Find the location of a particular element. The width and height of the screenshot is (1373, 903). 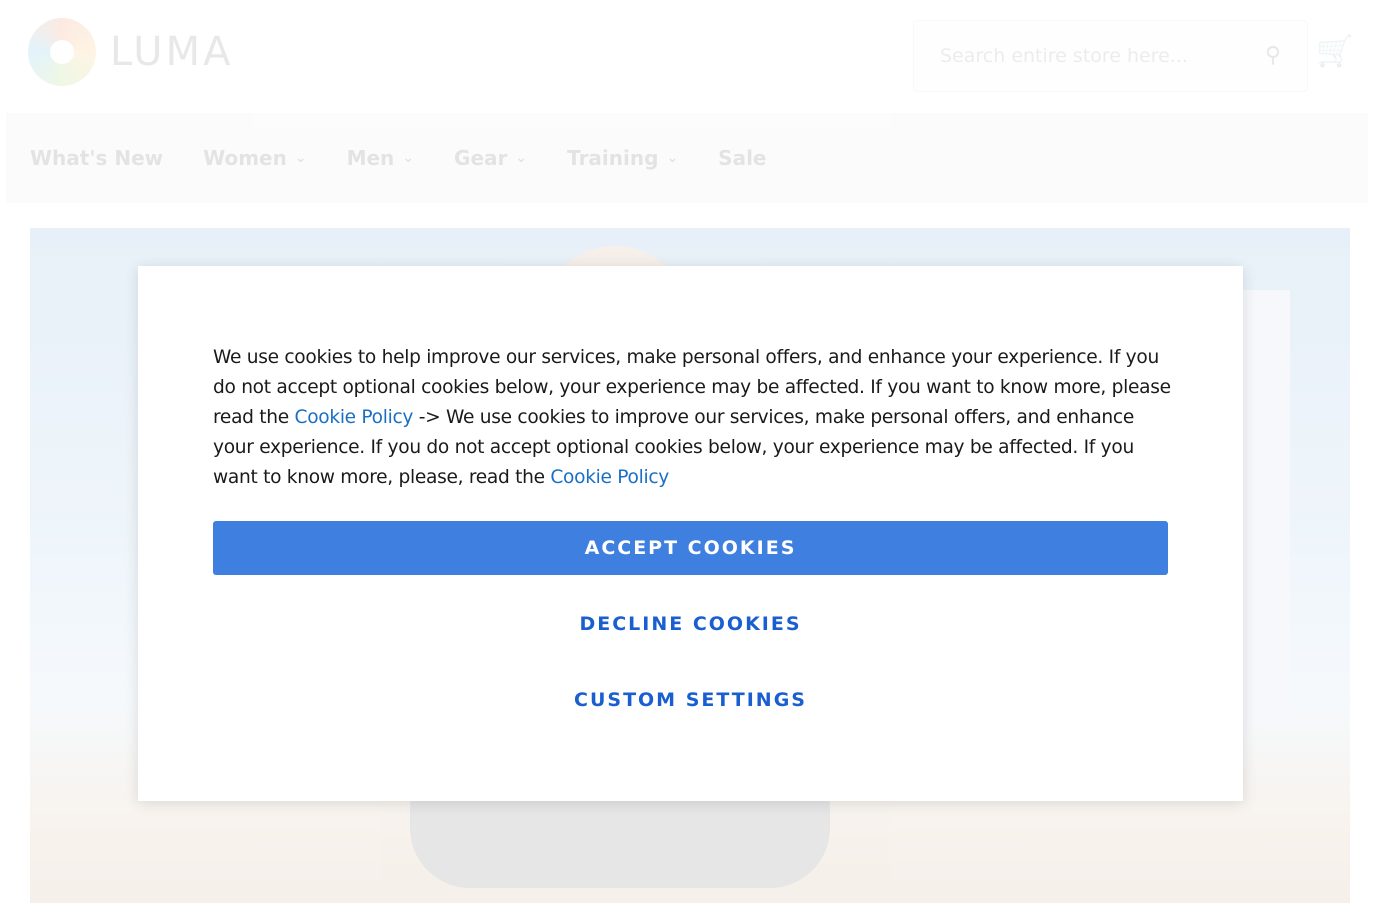

side-panel is located at coordinates (1266, 507).